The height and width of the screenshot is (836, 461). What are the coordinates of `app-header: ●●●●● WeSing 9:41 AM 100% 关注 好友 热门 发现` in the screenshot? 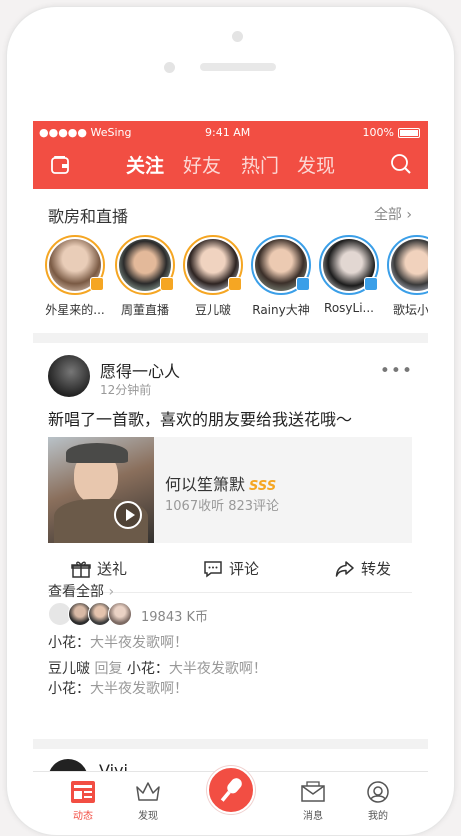 It's located at (230, 155).